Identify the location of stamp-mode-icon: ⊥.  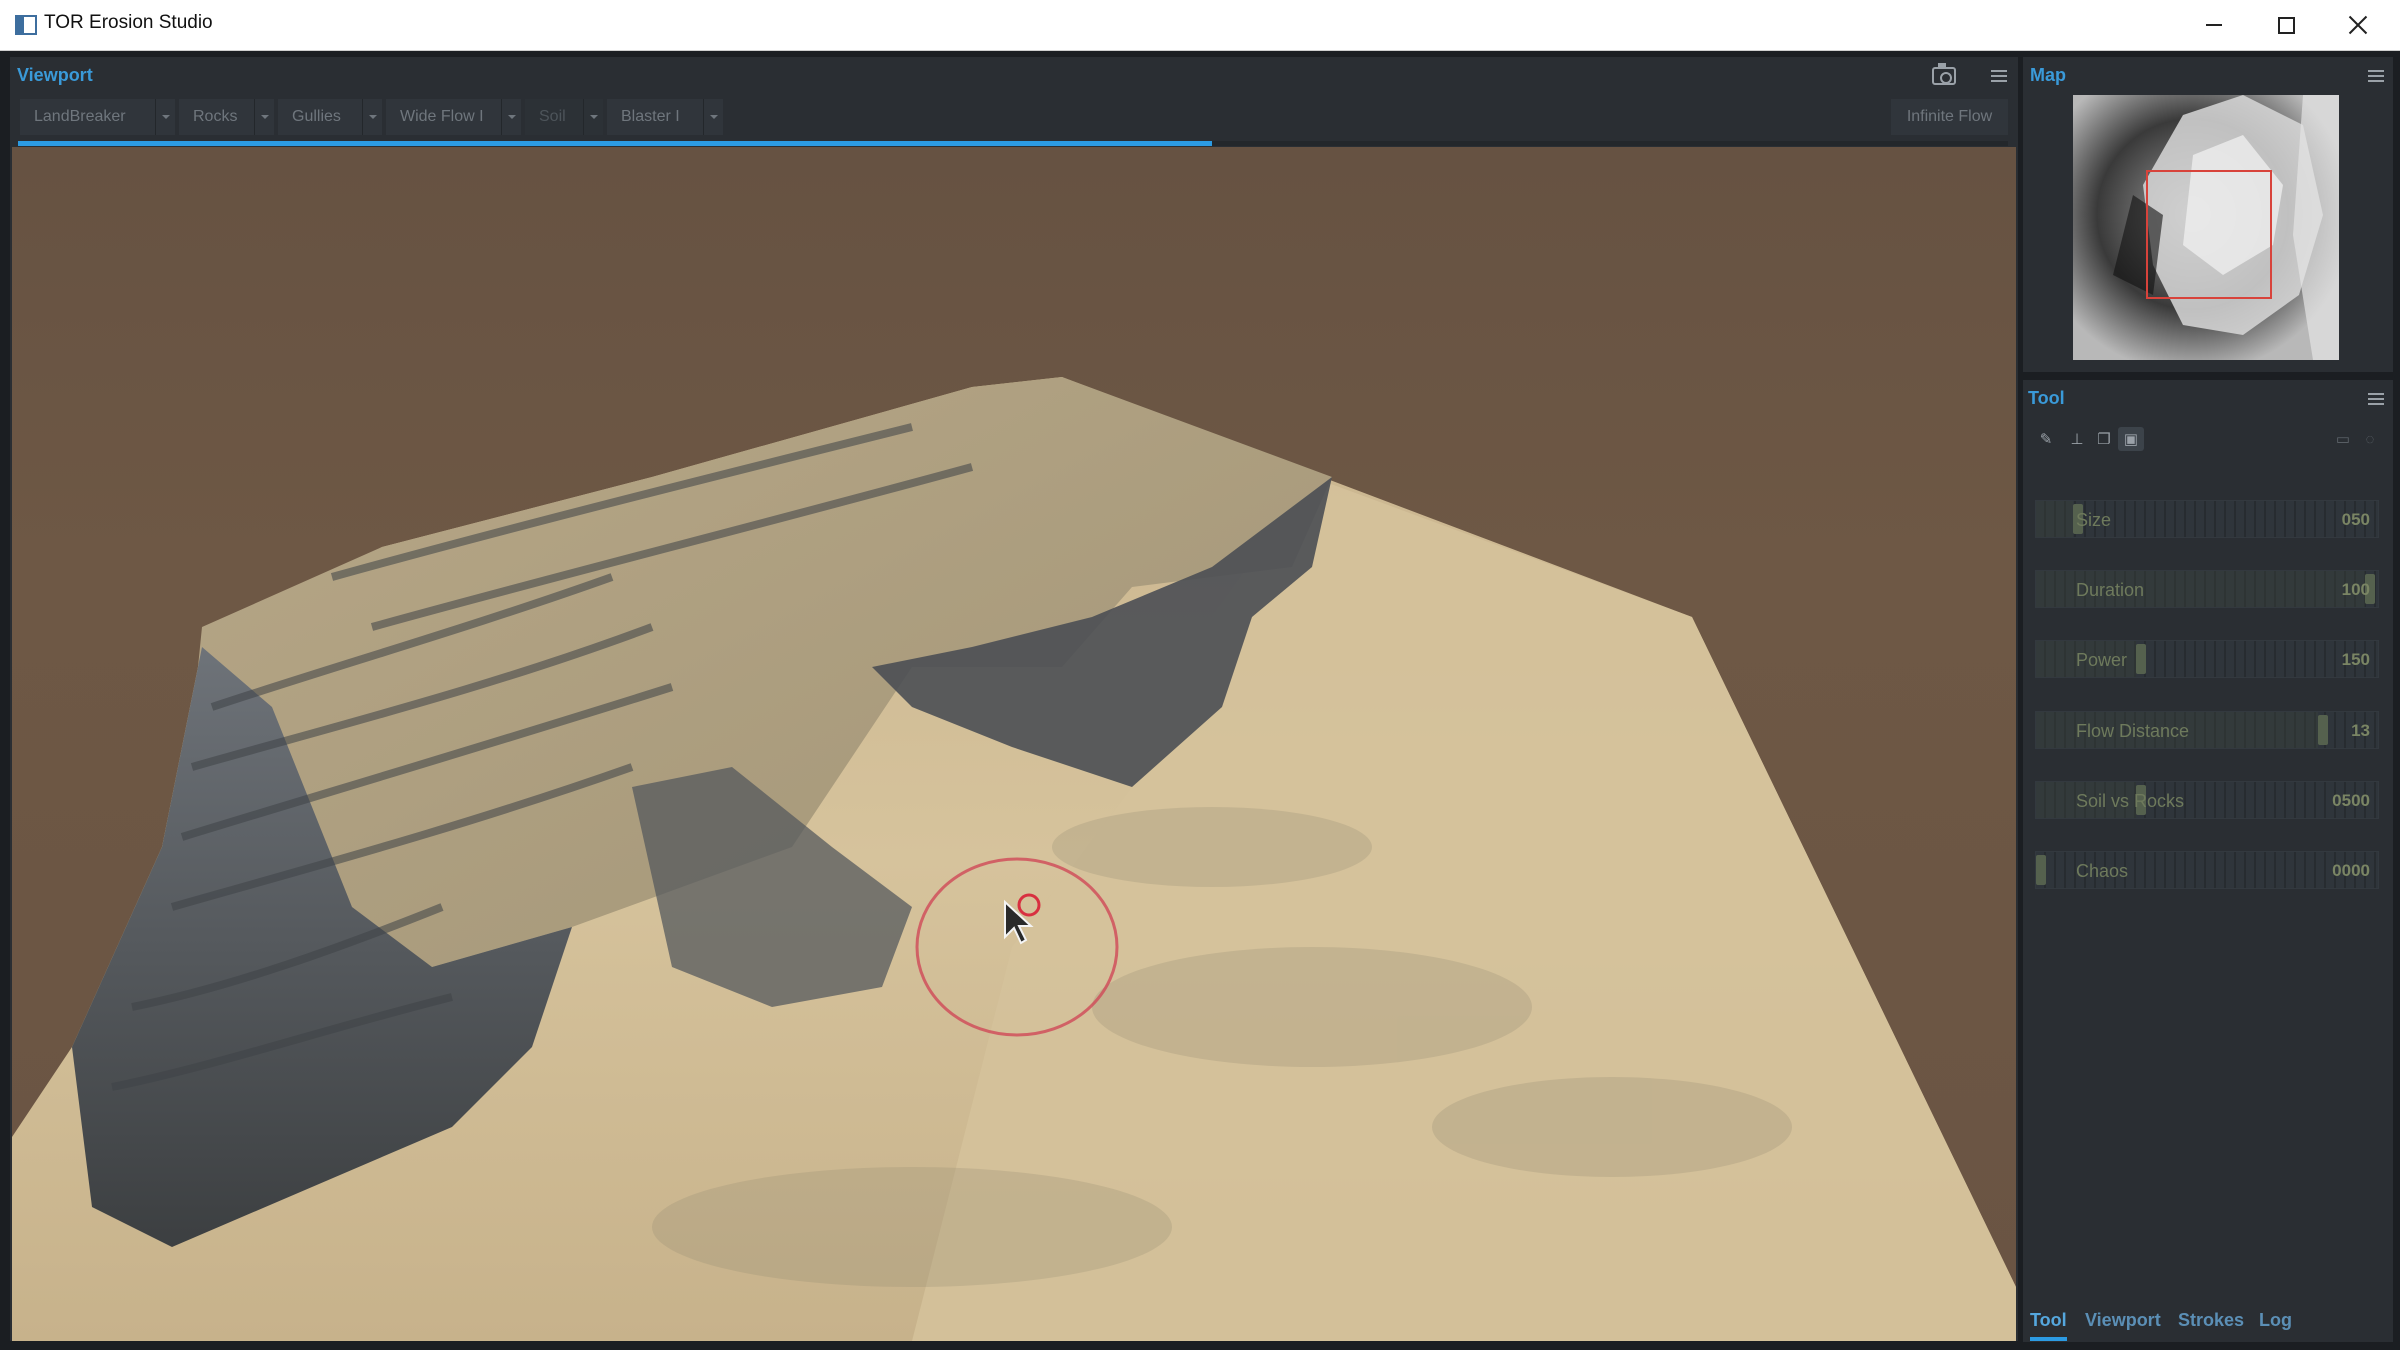
(2077, 439).